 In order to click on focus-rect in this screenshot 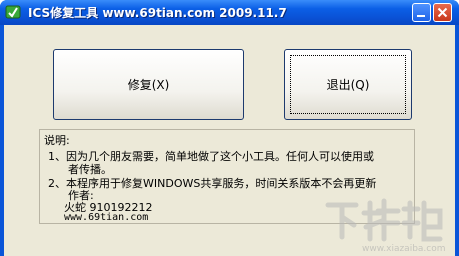, I will do `click(348, 84)`.